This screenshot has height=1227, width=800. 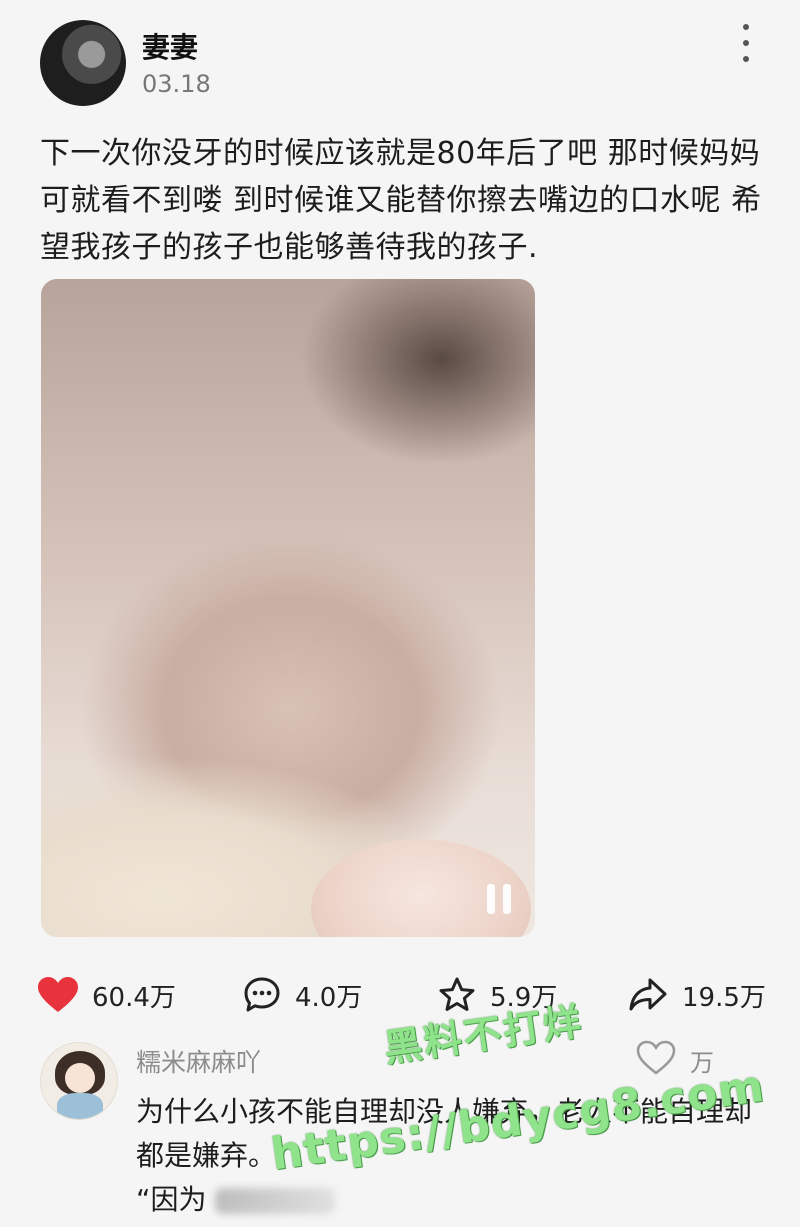 What do you see at coordinates (724, 997) in the screenshot?
I see `share-count: 19.5万` at bounding box center [724, 997].